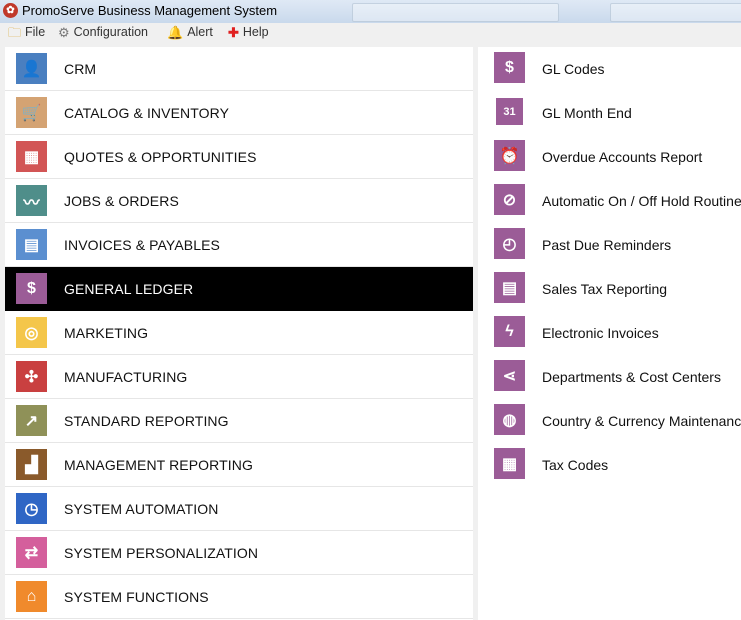  I want to click on bell-icon: 🔔, so click(175, 32).